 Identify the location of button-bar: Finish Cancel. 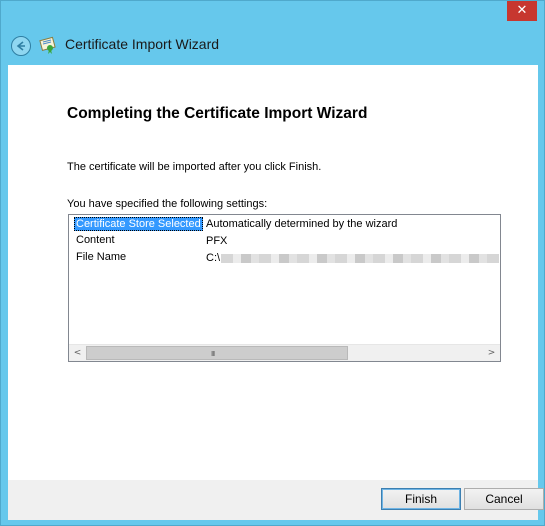
(276, 500).